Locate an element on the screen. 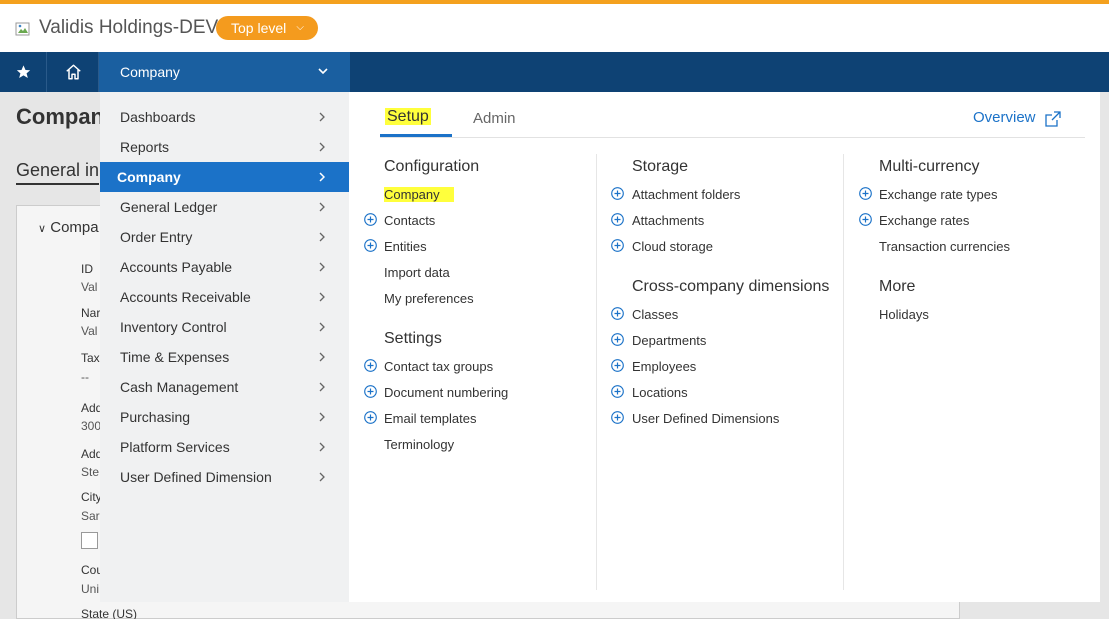  link-cloud-storage: Cloud storage is located at coordinates (672, 246).